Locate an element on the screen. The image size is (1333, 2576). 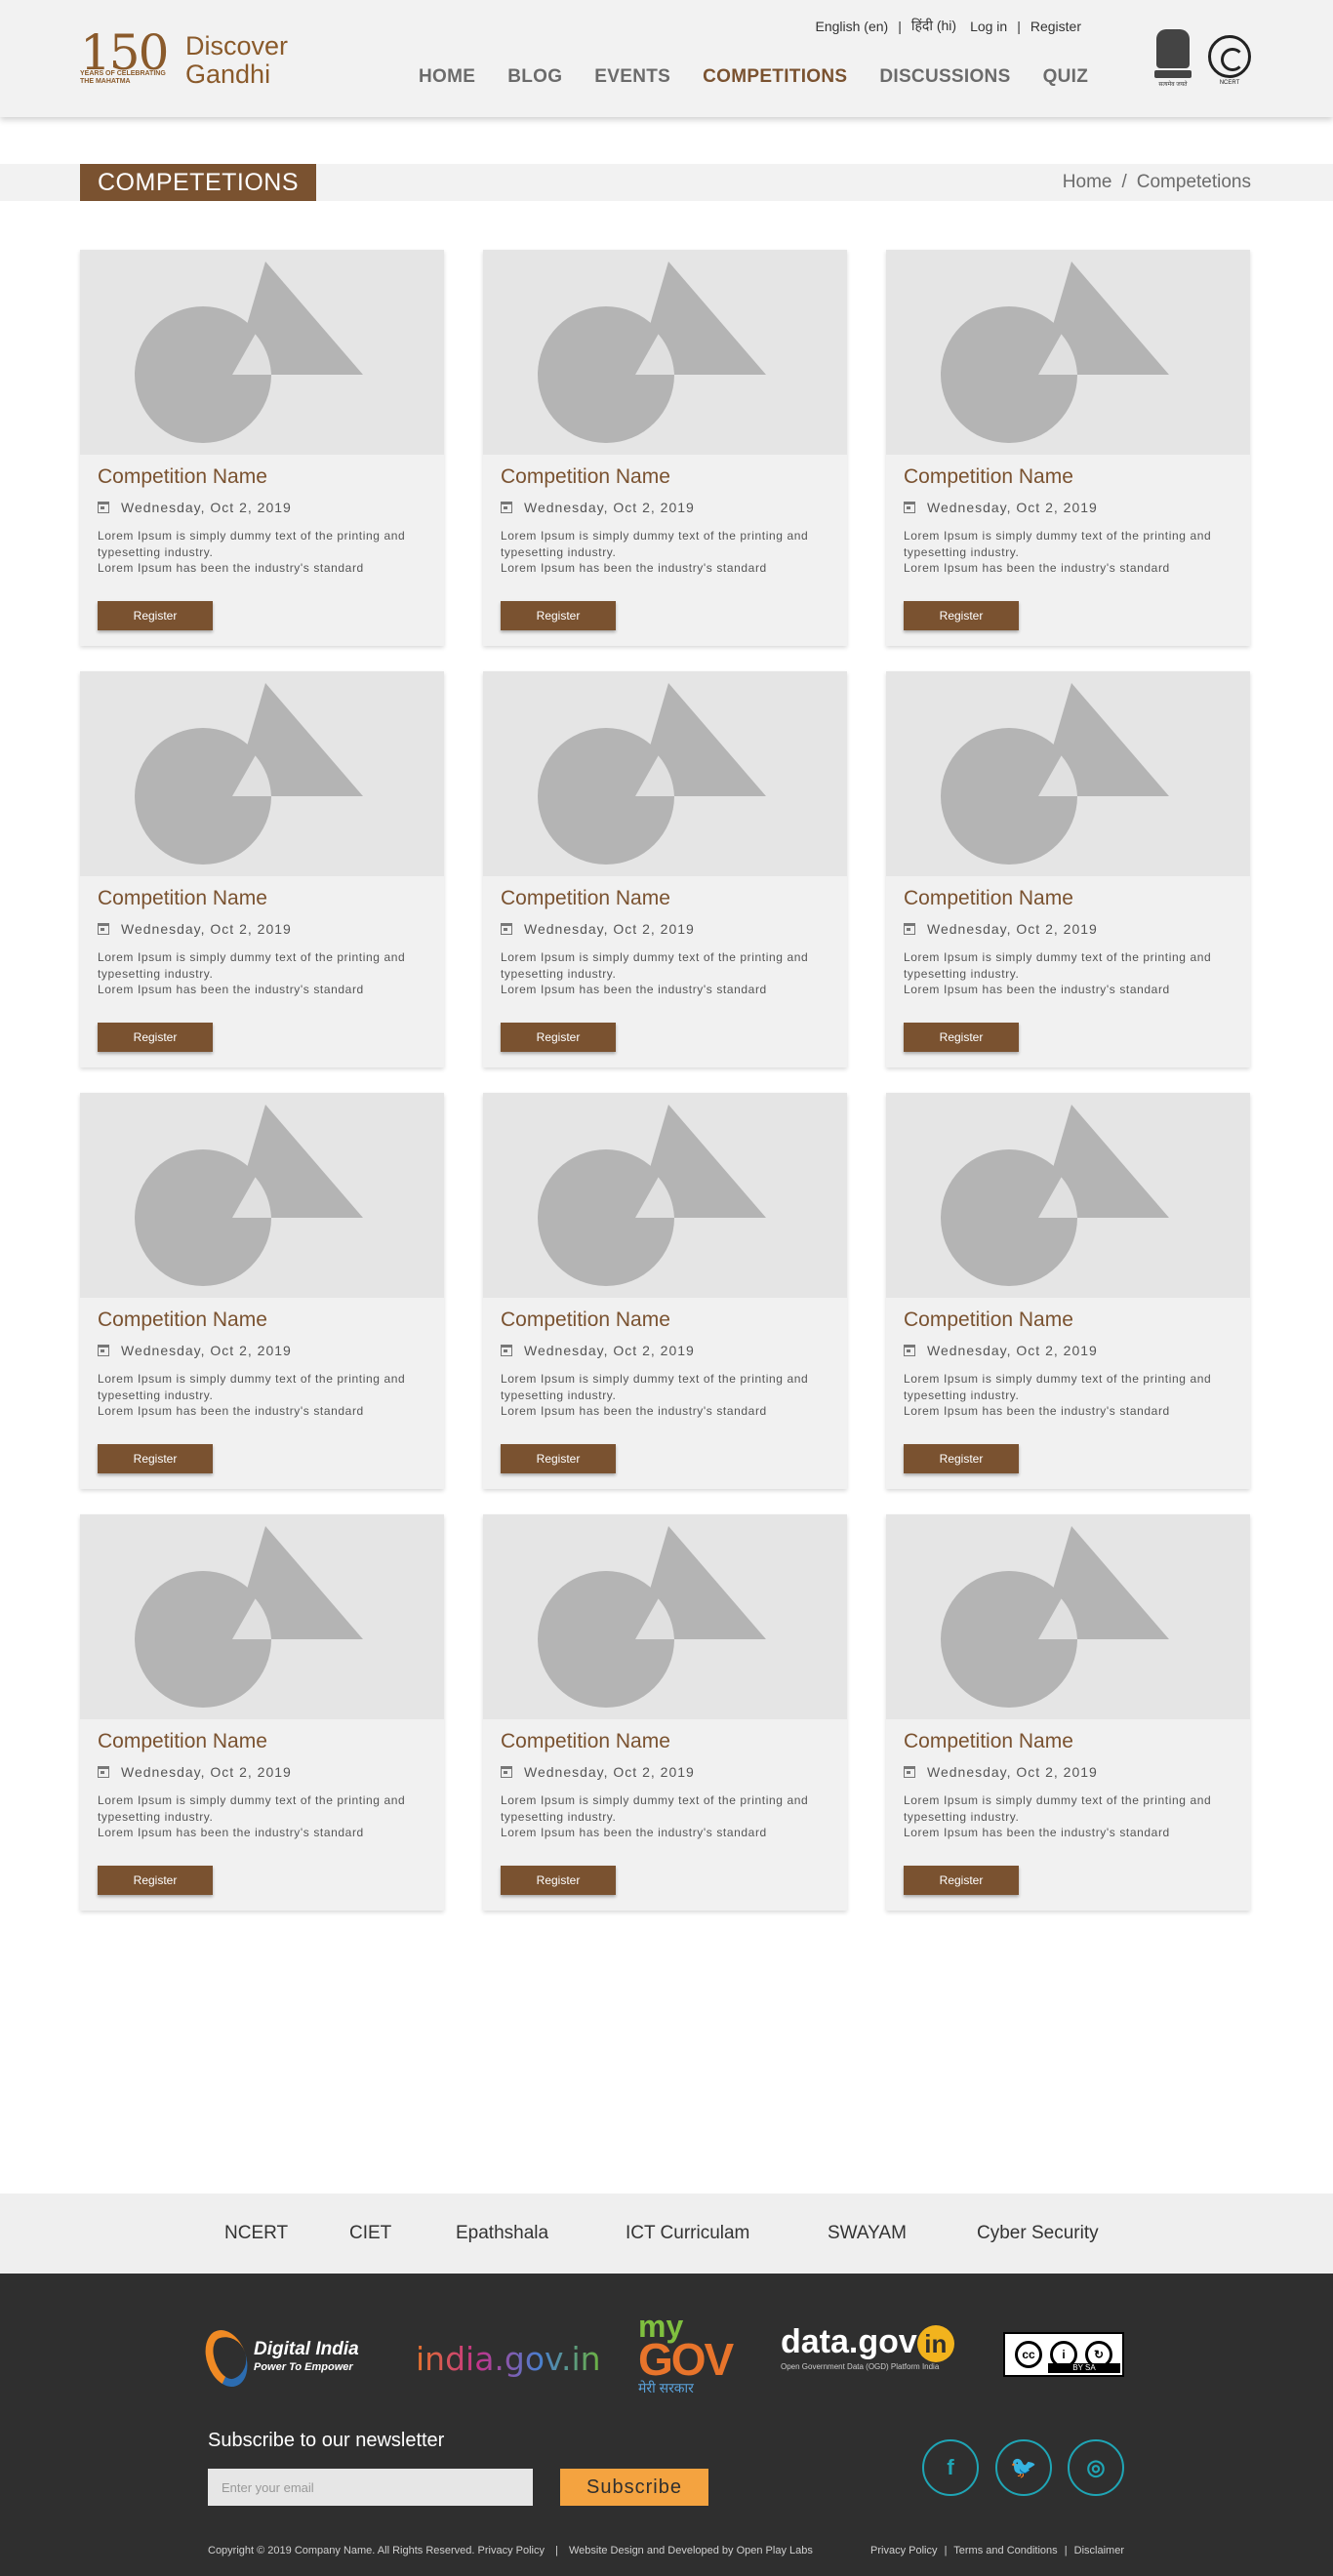
copyright-privacy-link: Privacy Policy is located at coordinates (511, 2550).